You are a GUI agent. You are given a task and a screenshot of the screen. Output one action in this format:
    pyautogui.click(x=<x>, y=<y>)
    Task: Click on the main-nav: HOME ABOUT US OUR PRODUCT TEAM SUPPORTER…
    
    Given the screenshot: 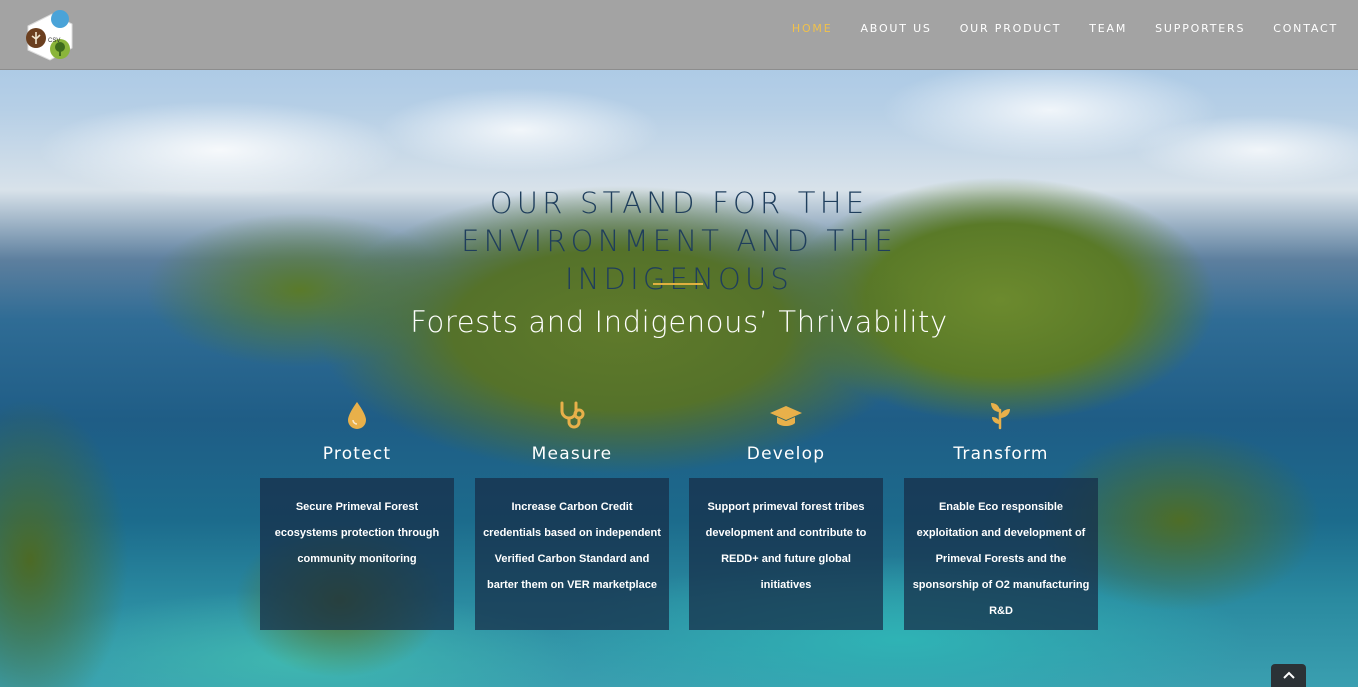 What is the action you would take?
    pyautogui.click(x=1068, y=28)
    